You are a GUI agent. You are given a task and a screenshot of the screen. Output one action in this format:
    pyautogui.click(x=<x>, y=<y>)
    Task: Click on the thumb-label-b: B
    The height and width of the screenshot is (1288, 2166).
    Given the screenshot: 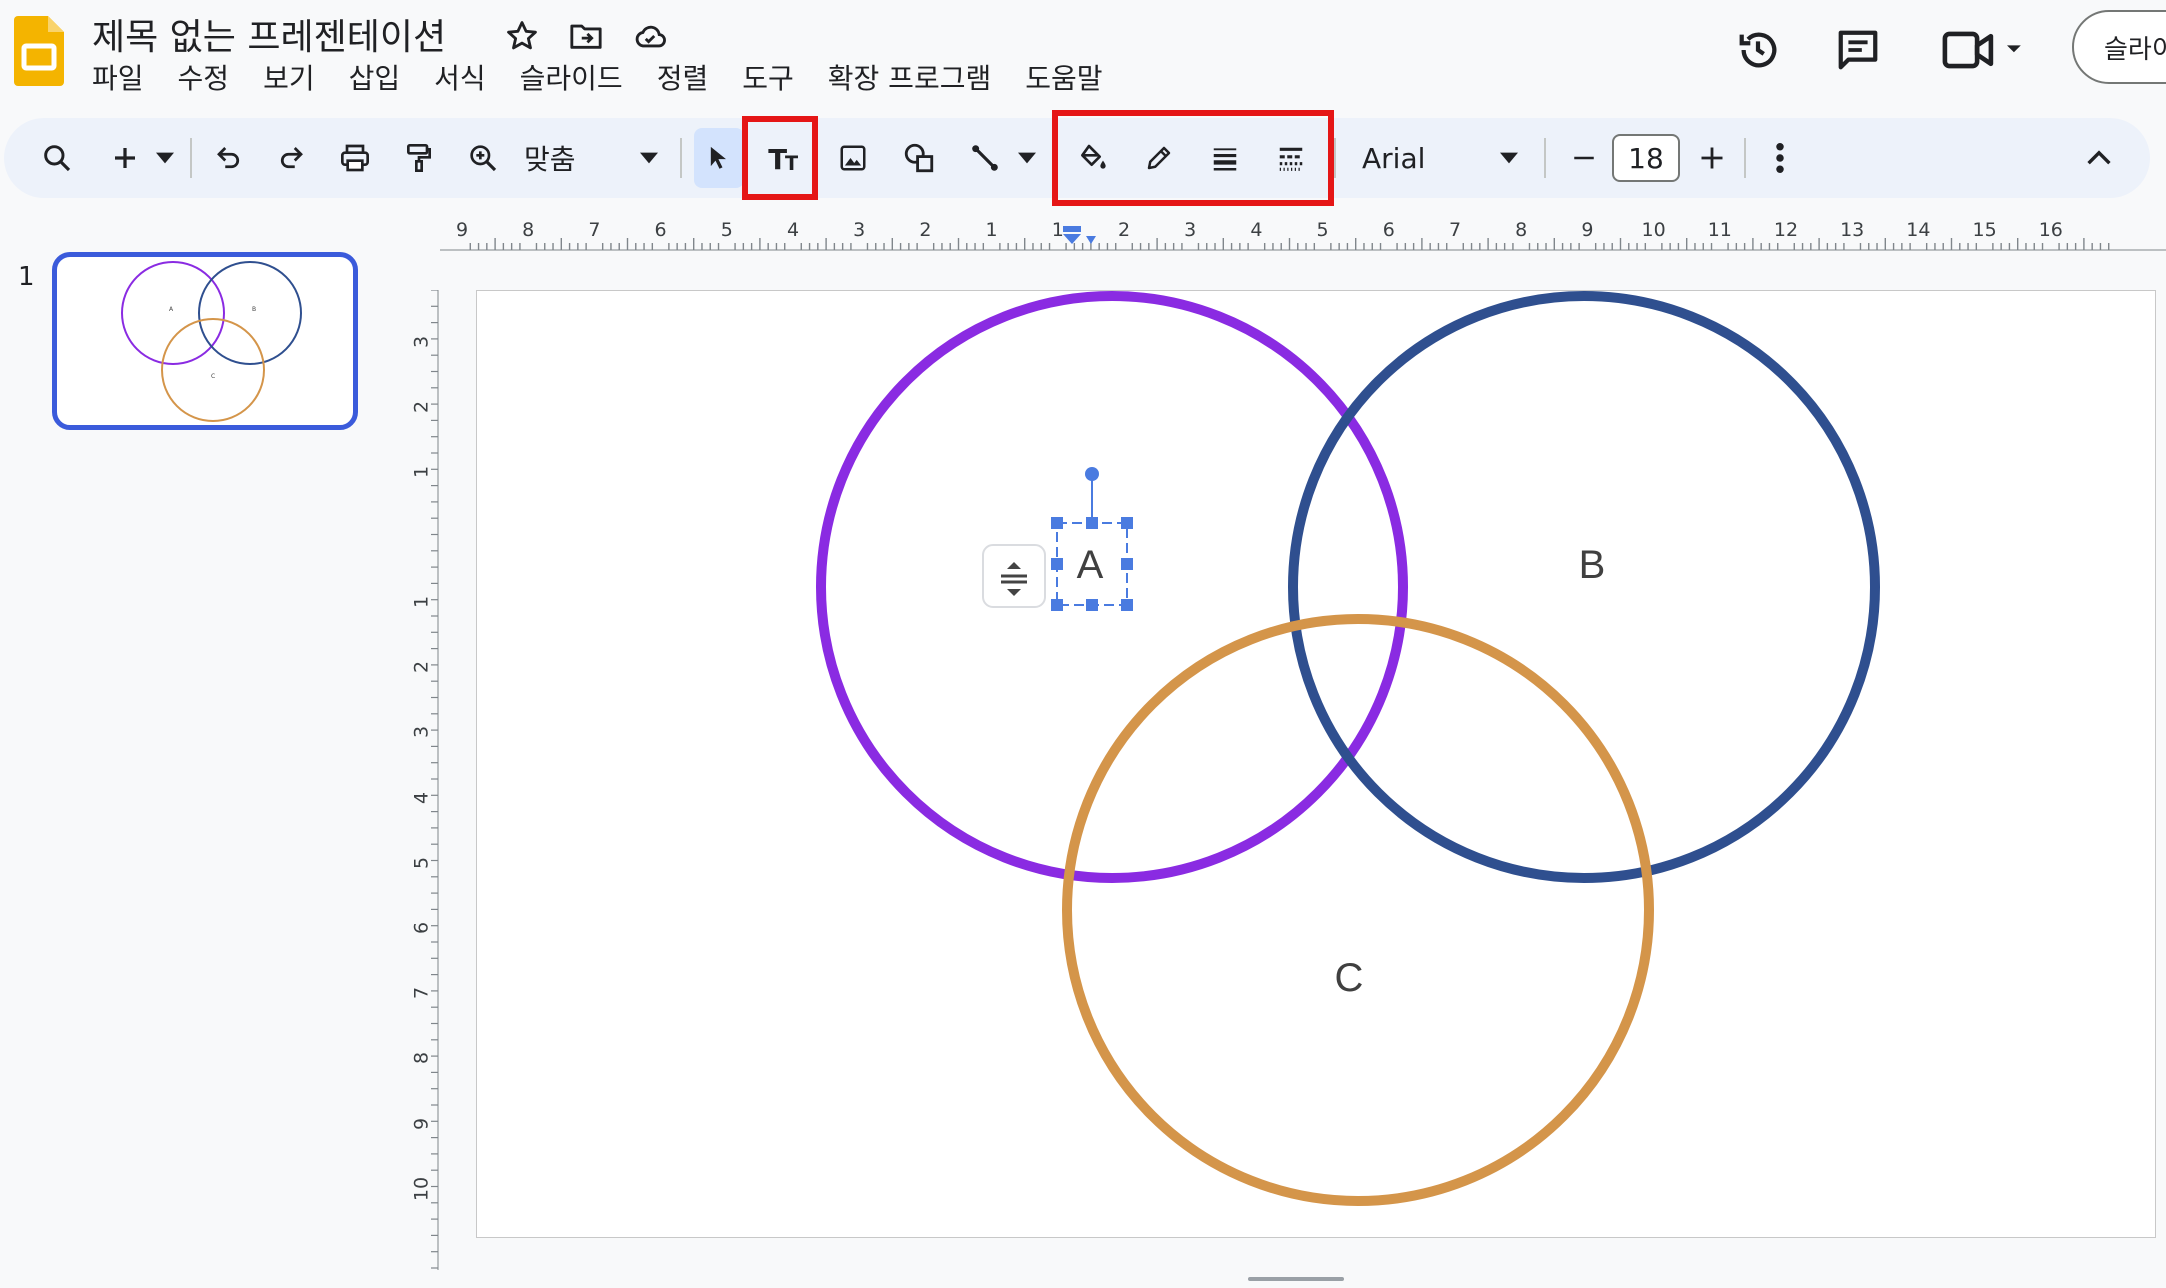 What is the action you would take?
    pyautogui.click(x=254, y=309)
    